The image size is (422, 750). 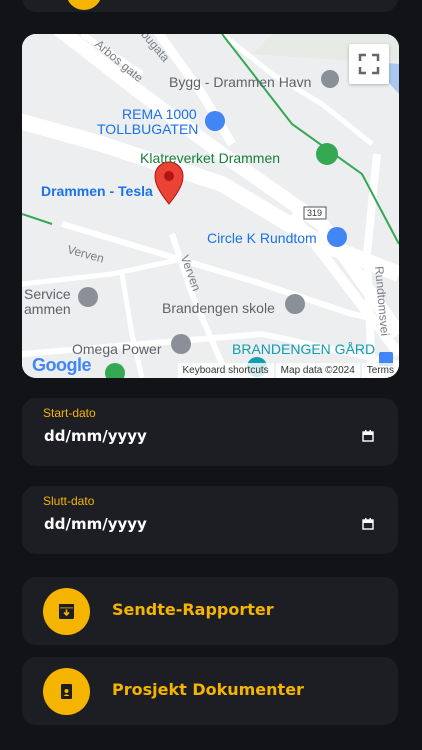 I want to click on document-person-icon, so click(x=66, y=691).